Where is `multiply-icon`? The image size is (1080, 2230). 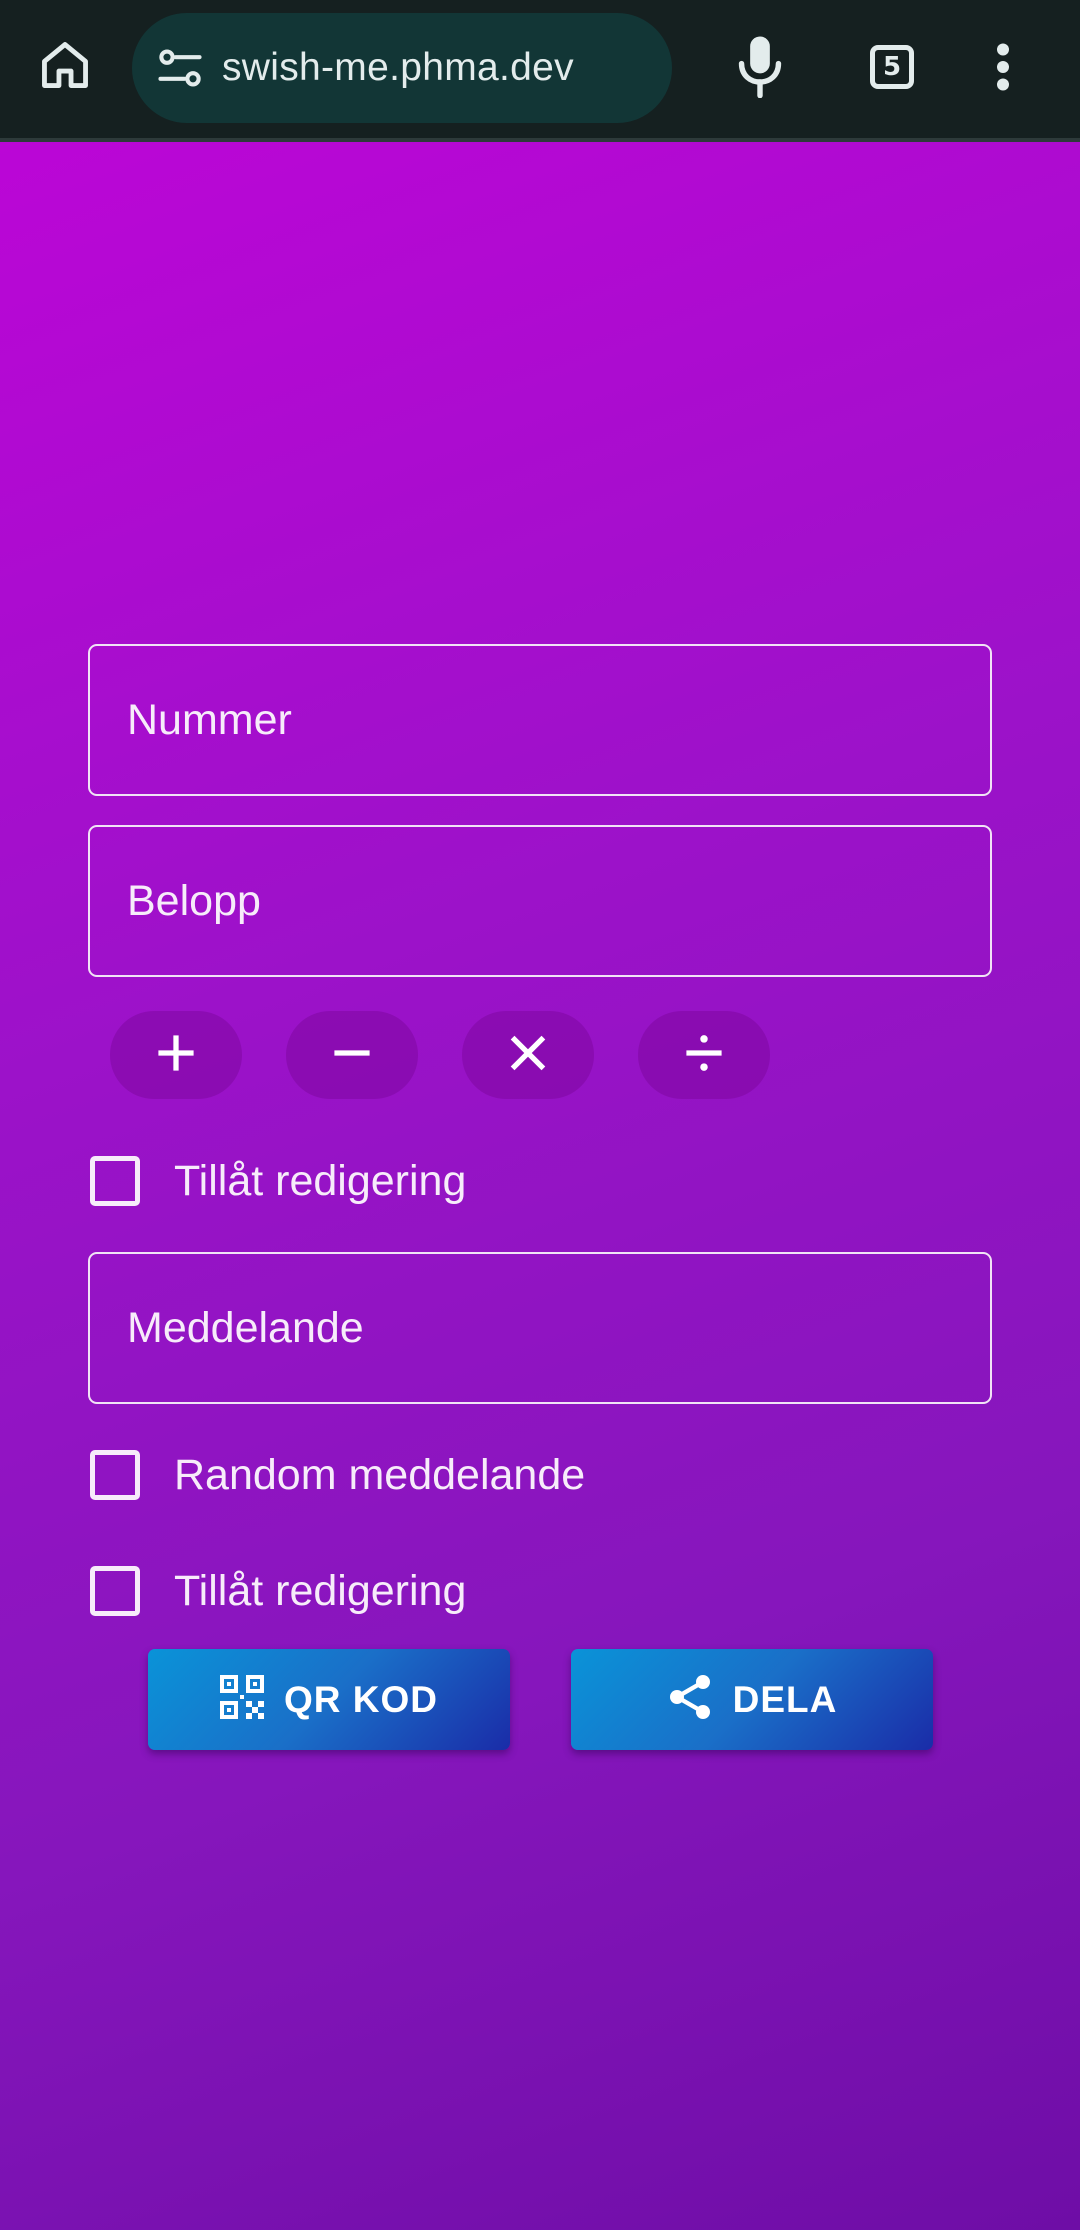
multiply-icon is located at coordinates (528, 1055).